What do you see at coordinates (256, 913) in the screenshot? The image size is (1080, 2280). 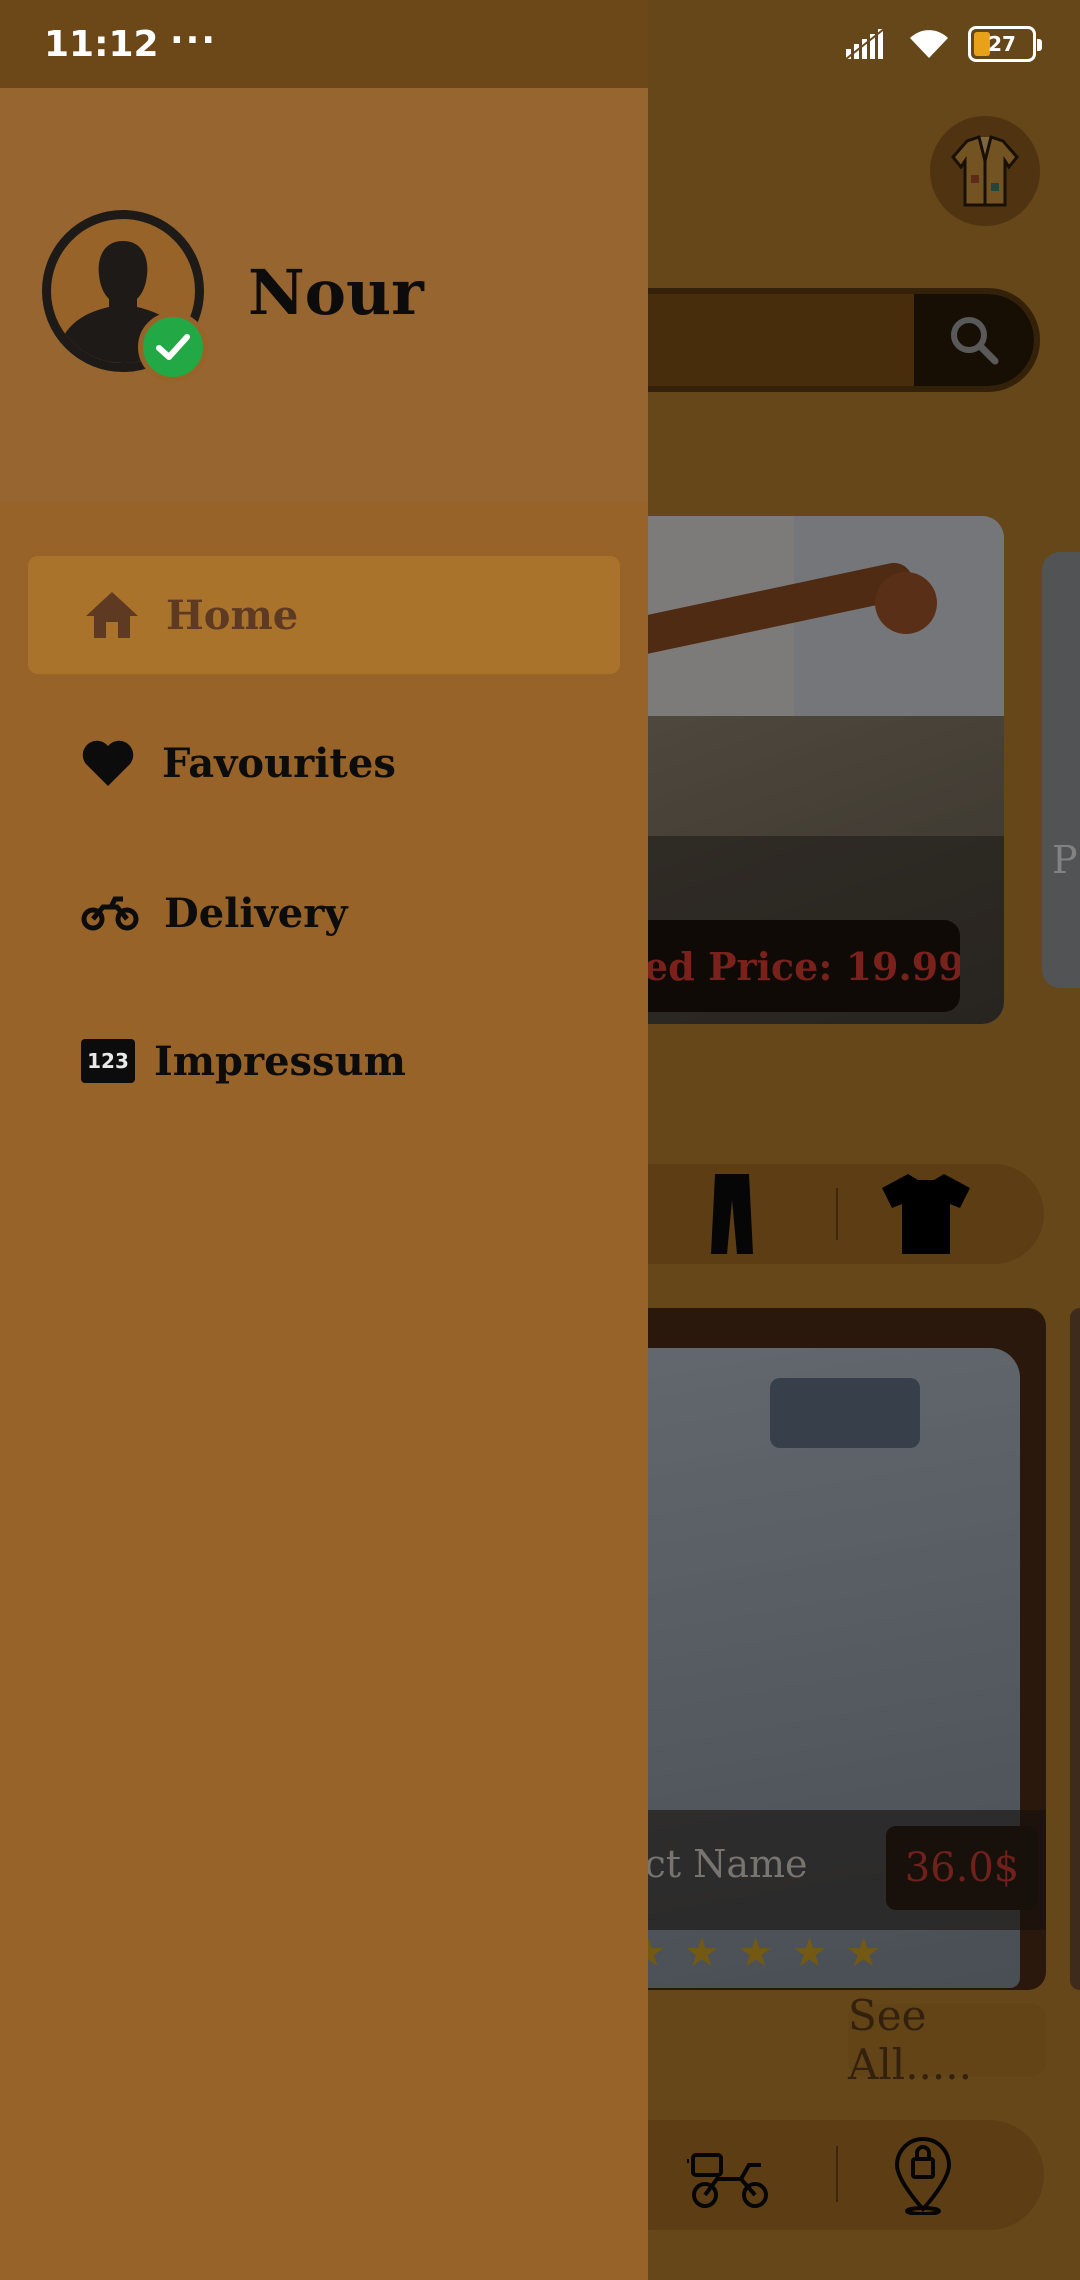 I see `menu-label-delivery: Delivery` at bounding box center [256, 913].